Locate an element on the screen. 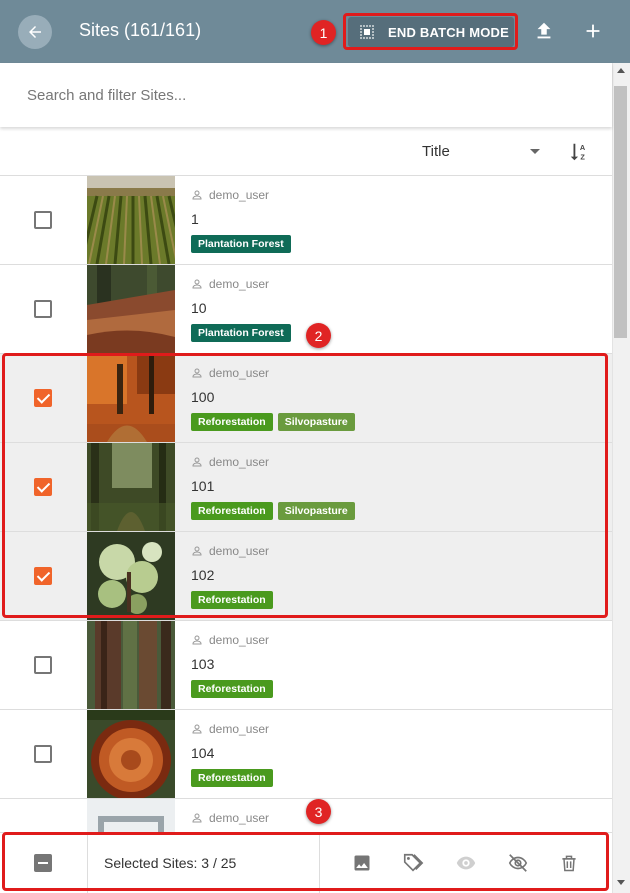 Image resolution: width=630 pixels, height=893 pixels. sort-bar: Title A Z is located at coordinates (306, 151).